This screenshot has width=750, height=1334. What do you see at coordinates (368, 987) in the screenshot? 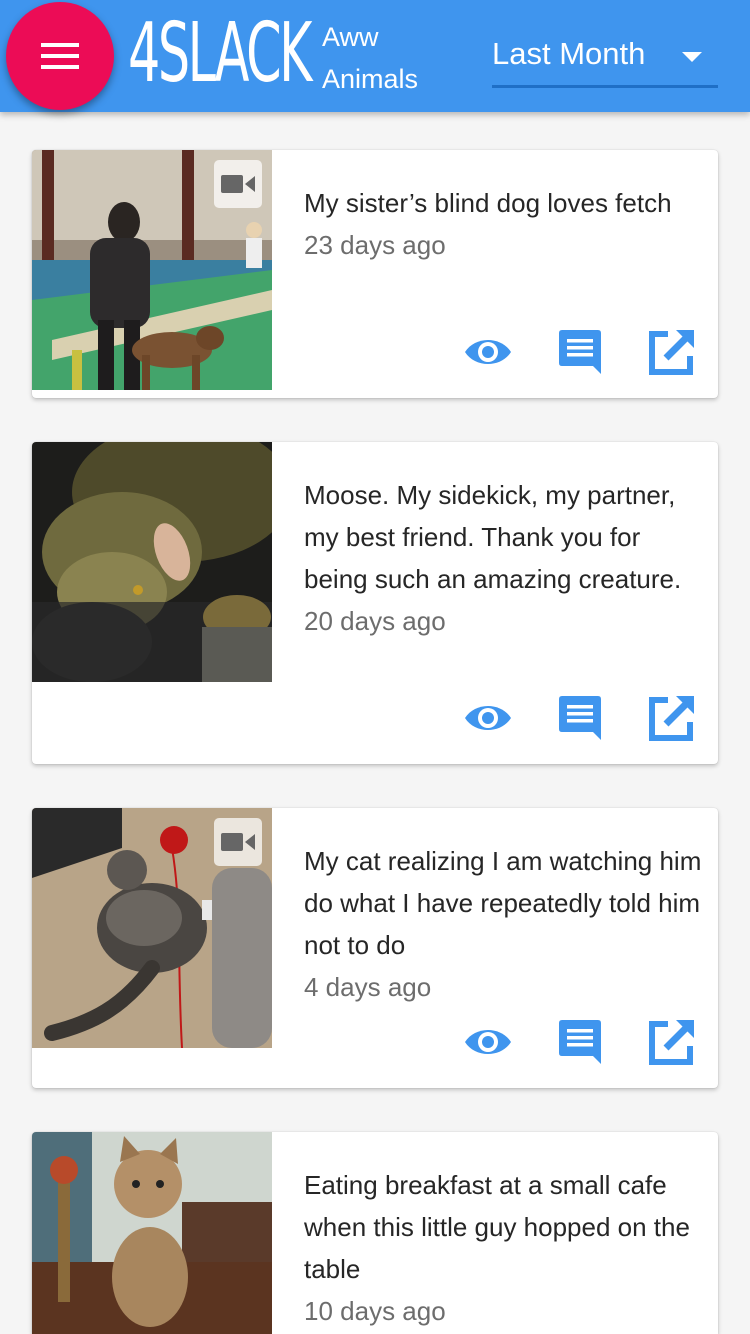
I see `post-age: 4 days ago` at bounding box center [368, 987].